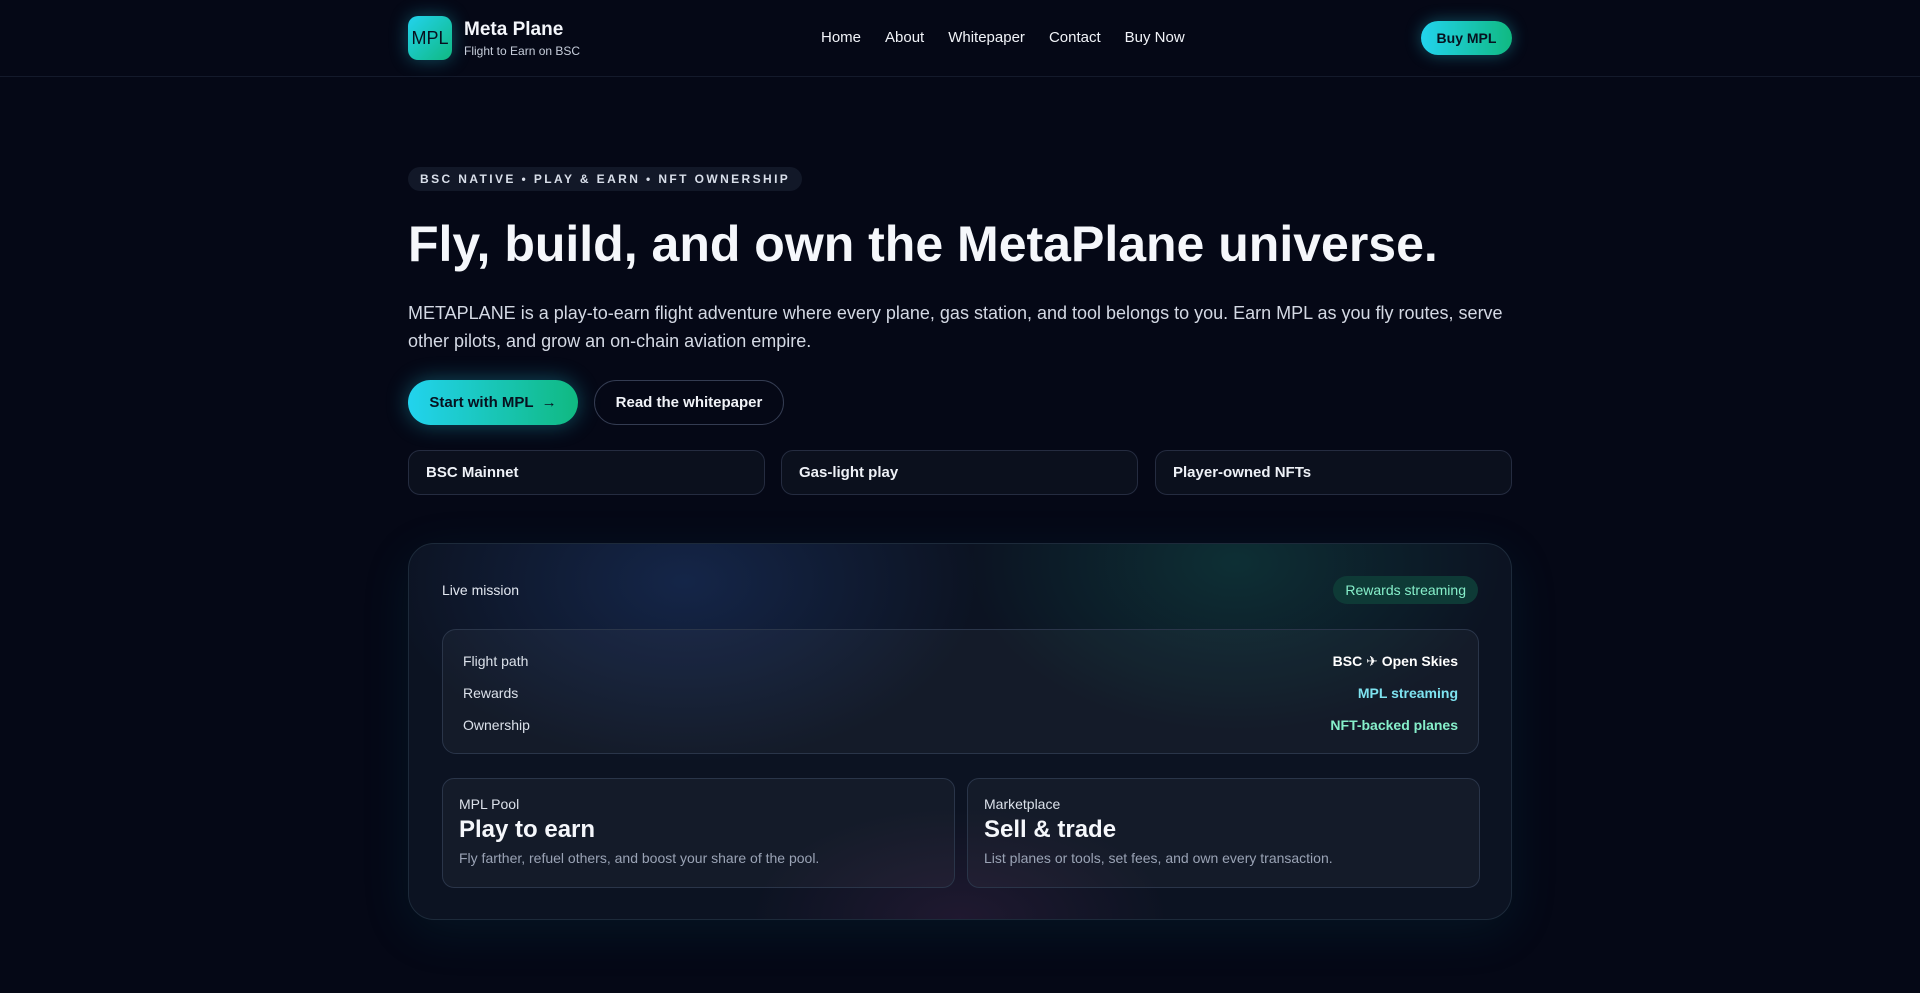 The width and height of the screenshot is (1920, 993). I want to click on nav-whitepaper: Whitepaper, so click(986, 37).